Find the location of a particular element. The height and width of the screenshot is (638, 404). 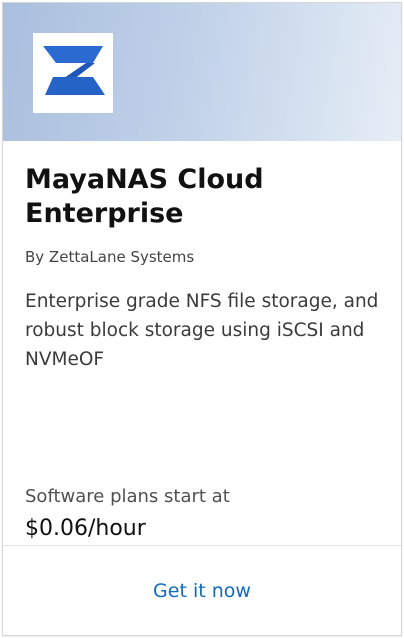

product-logo is located at coordinates (73, 73).